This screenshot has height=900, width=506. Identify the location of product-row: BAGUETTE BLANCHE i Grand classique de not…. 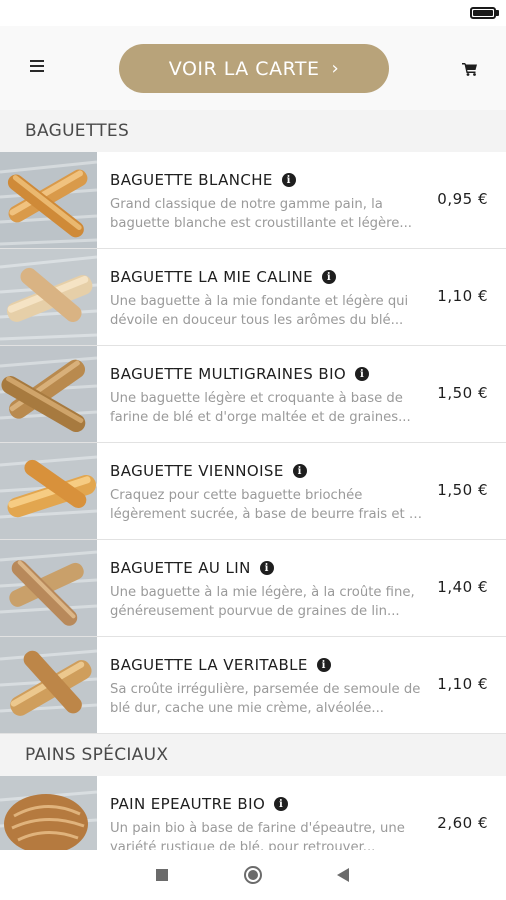
(253, 200).